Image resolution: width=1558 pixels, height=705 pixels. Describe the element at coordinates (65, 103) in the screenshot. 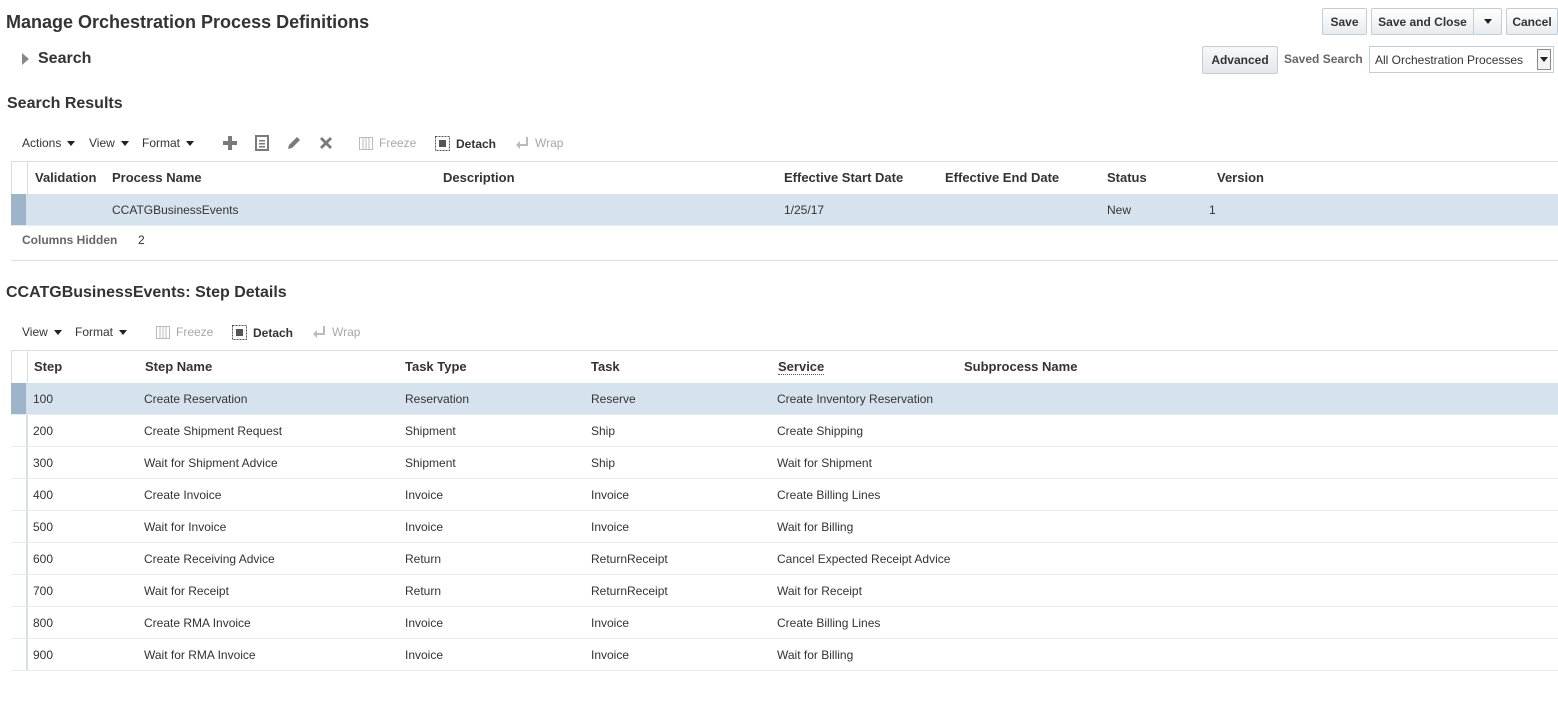

I see `search-results-title: Search Results` at that location.